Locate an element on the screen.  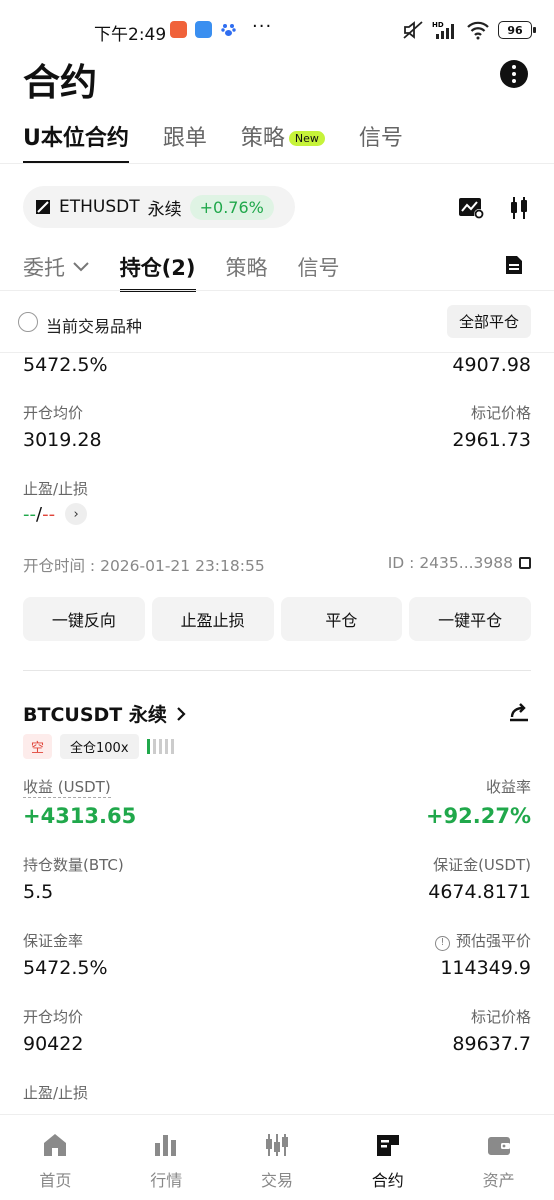
status-app-icons is located at coordinates (203, 29).